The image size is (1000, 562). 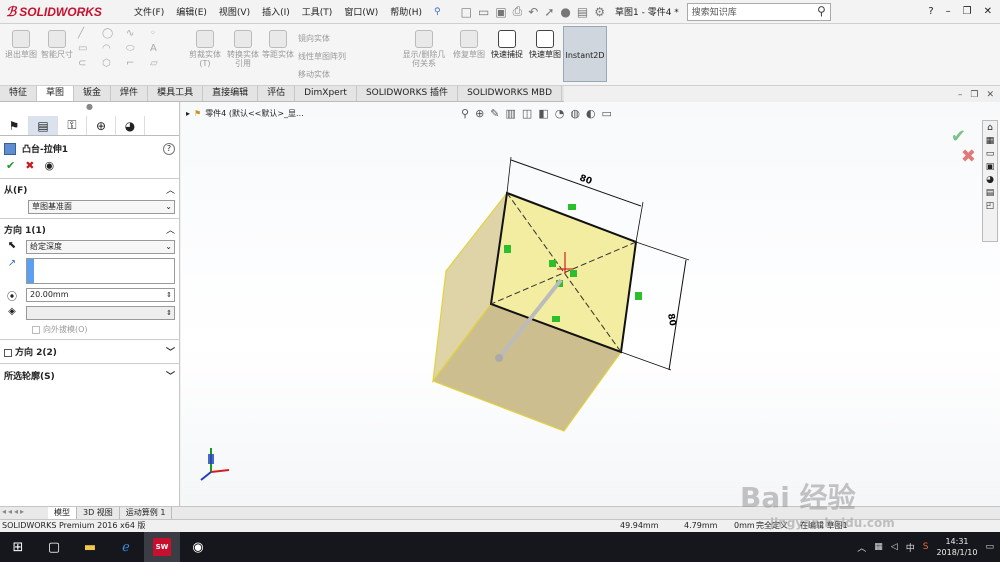 I want to click on horizontal-relation-icon, so click(x=572, y=207).